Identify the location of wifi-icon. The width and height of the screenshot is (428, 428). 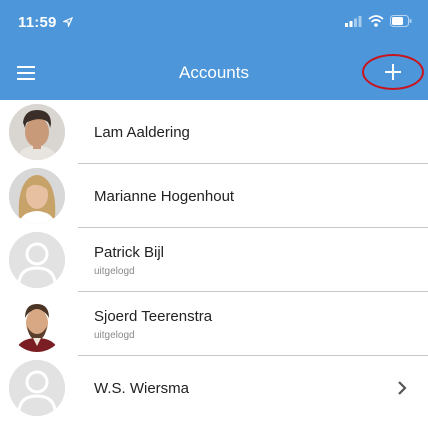
(376, 21).